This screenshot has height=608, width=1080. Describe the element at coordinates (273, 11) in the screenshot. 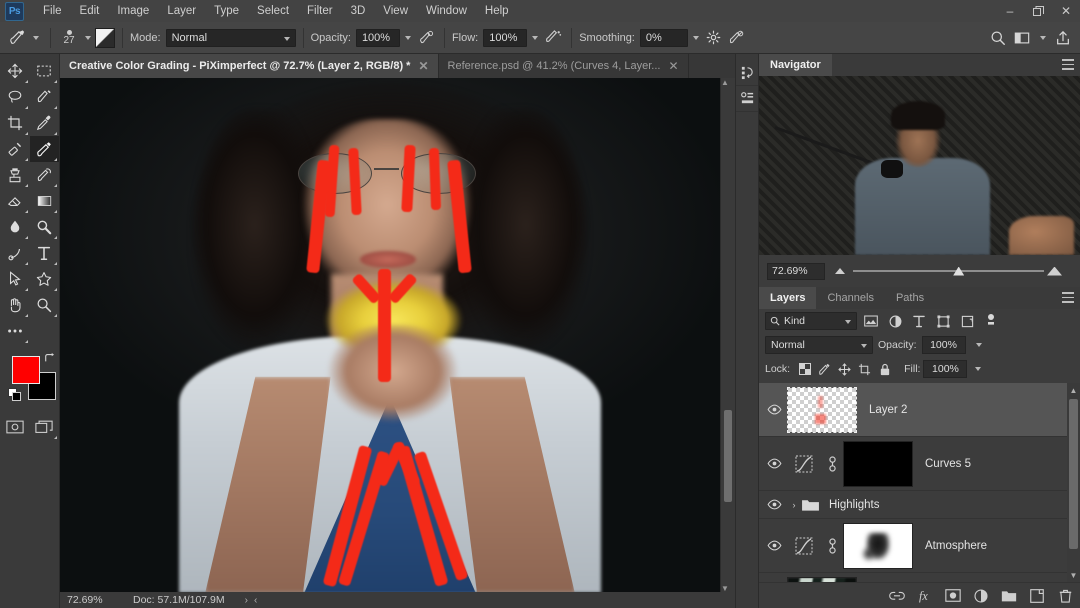

I see `menu-select: Select` at that location.